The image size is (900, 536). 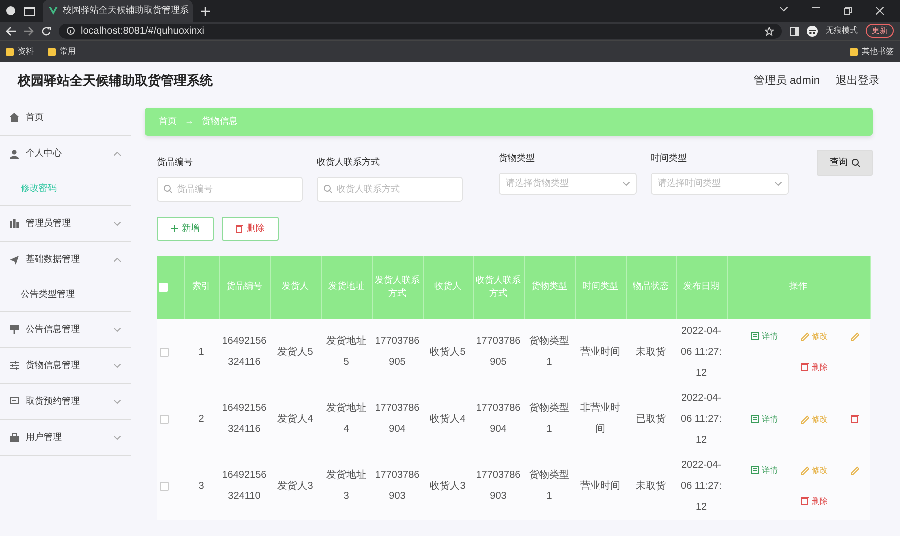 What do you see at coordinates (65, 224) in the screenshot?
I see `sidebar-item: 管理员管理` at bounding box center [65, 224].